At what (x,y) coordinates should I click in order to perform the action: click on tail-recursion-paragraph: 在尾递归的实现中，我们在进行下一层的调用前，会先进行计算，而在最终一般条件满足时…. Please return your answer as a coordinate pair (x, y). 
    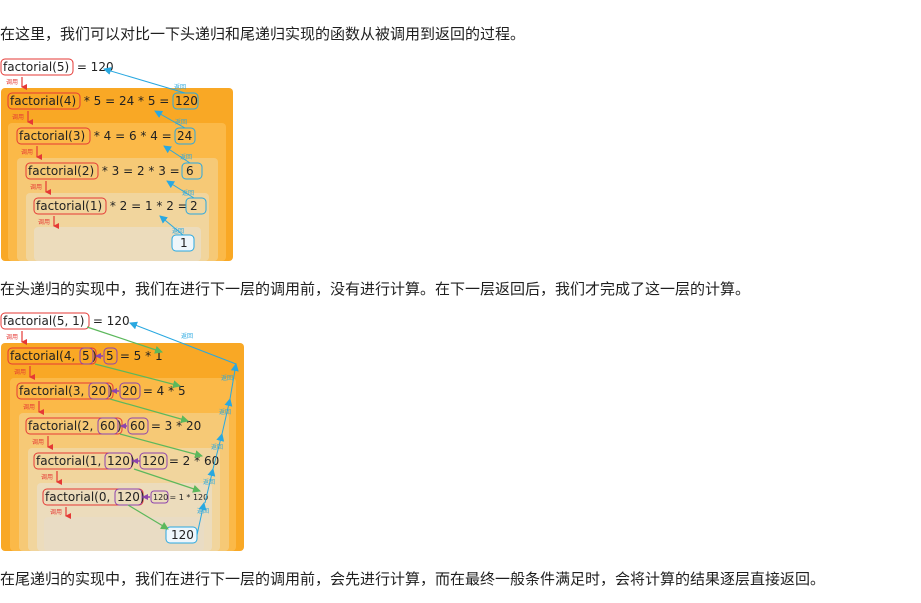
    Looking at the image, I should click on (413, 579).